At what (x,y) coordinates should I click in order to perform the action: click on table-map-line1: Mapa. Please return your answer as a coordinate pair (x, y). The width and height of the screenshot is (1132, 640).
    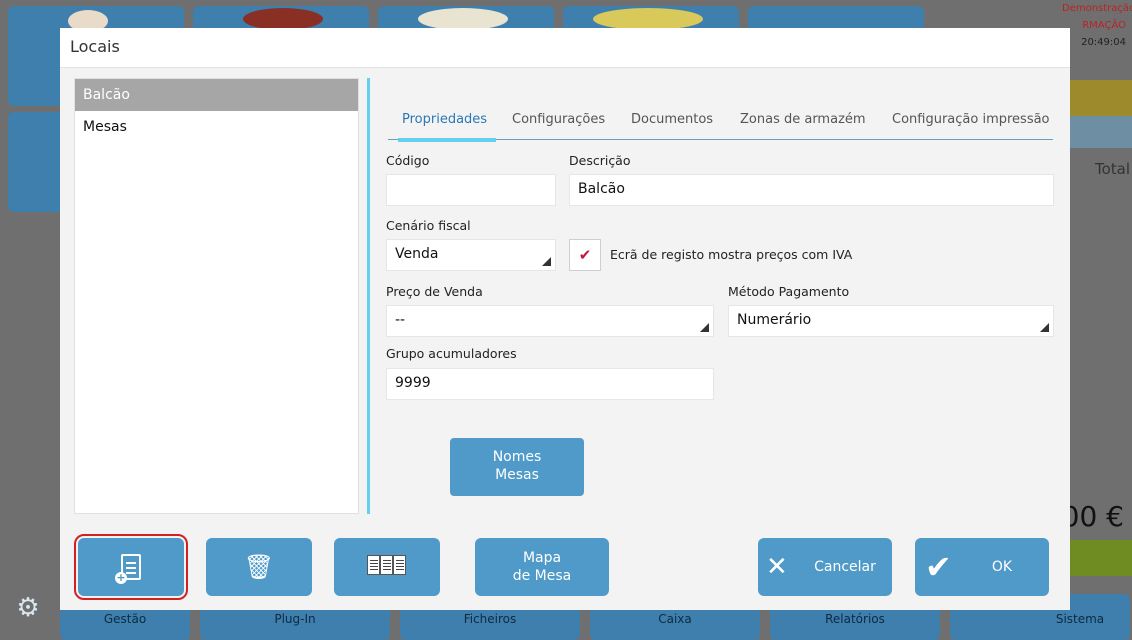
    Looking at the image, I should click on (542, 558).